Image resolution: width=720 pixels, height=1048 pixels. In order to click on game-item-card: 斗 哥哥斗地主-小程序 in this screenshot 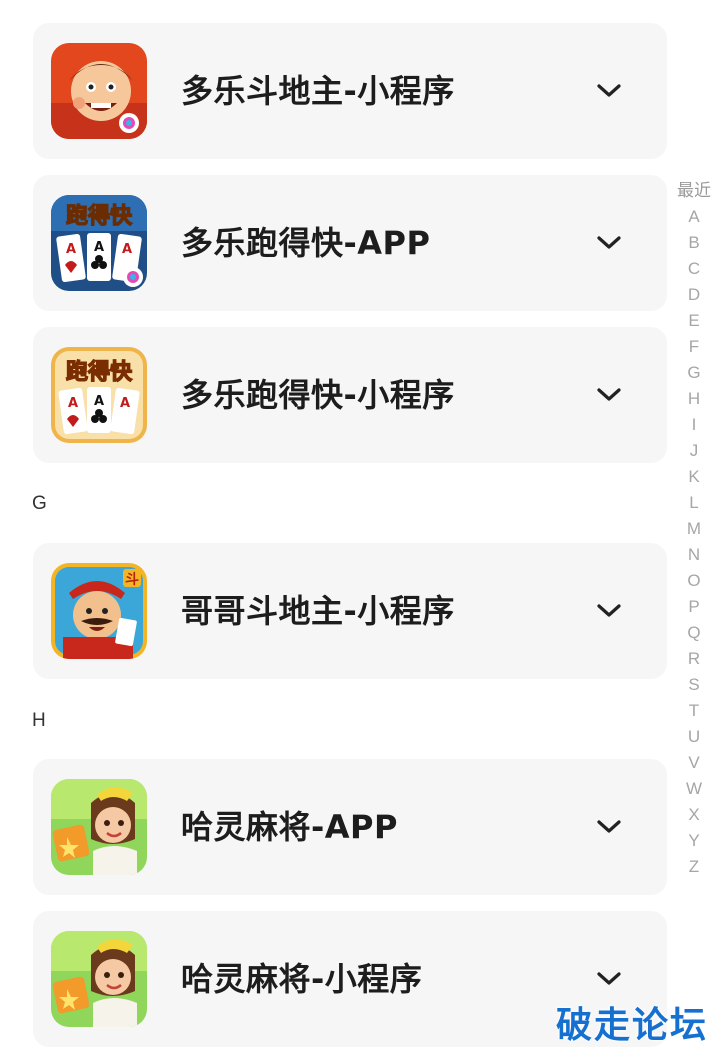, I will do `click(350, 611)`.